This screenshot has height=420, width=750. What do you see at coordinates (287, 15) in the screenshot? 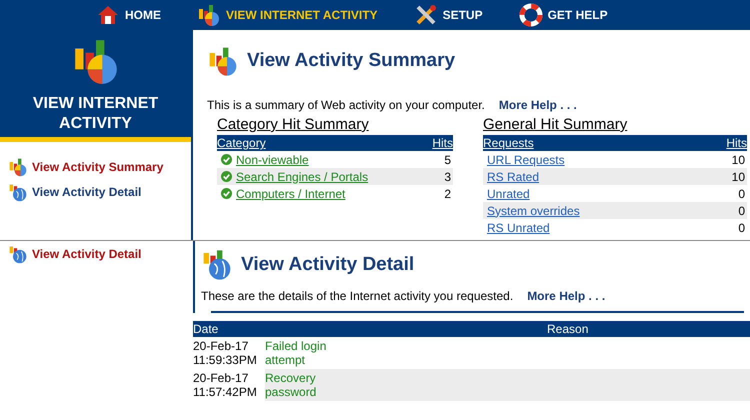
I see `nav-link: VIEW INTERNET ACTIVITY` at bounding box center [287, 15].